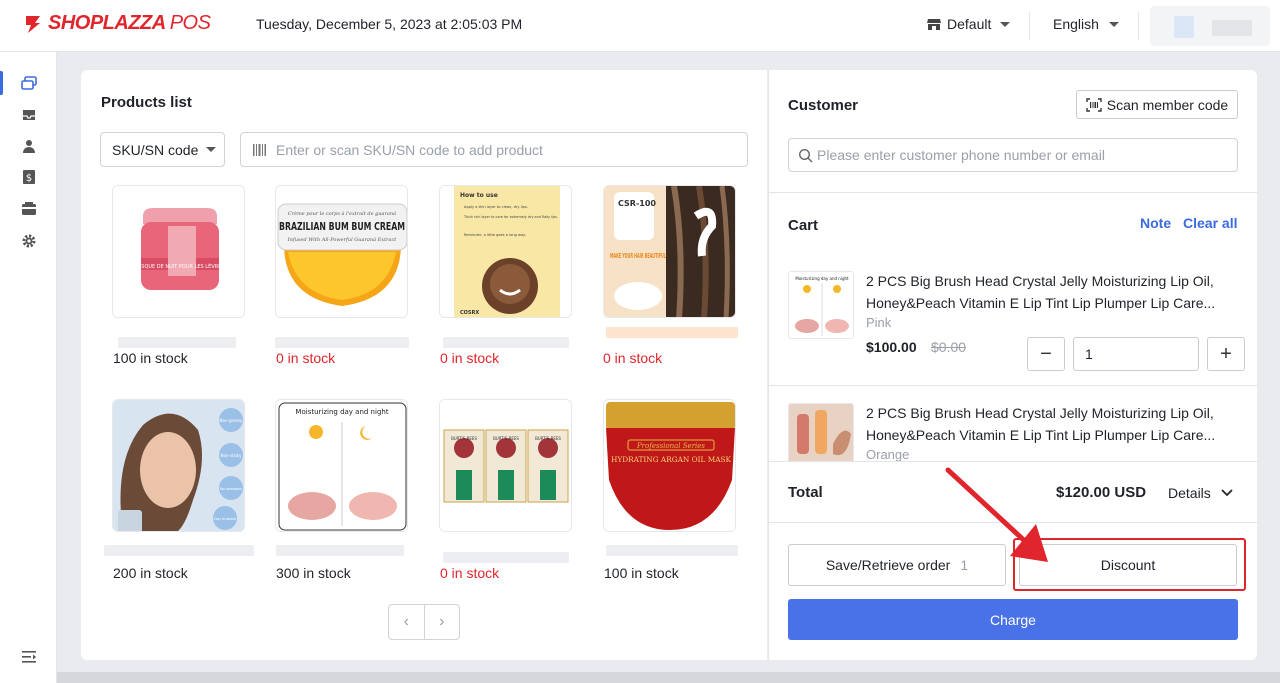  I want to click on charge-button: Charge, so click(1013, 619).